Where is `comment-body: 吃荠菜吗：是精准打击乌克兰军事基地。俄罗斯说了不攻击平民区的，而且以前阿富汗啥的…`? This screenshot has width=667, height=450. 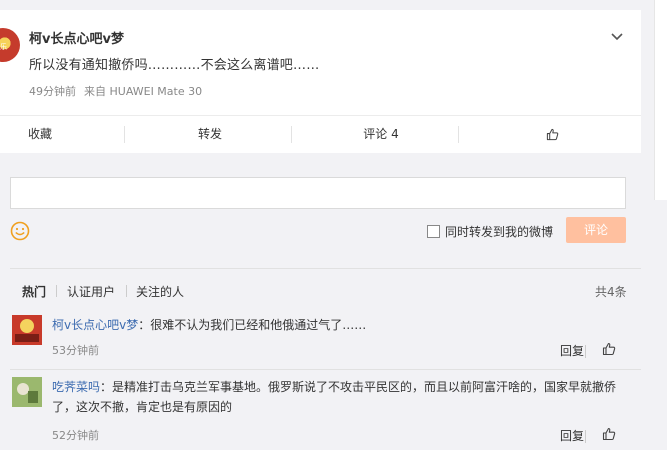
comment-body: 吃荠菜吗：是精准打击乌克兰军事基地。俄罗斯说了不攻击平民区的，而且以前阿富汗啥的… is located at coordinates (342, 397).